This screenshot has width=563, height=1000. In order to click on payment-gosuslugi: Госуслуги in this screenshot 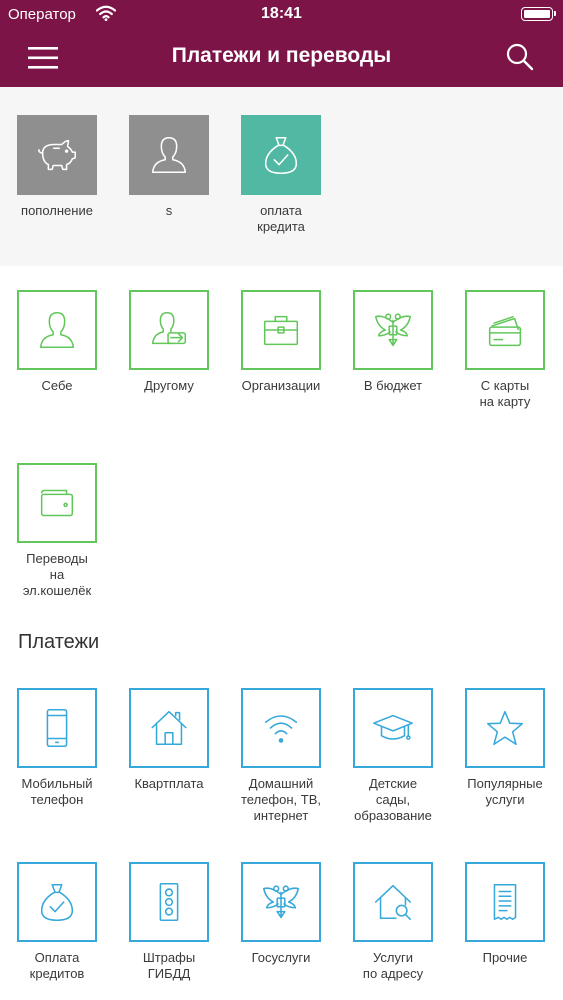, I will do `click(281, 914)`.